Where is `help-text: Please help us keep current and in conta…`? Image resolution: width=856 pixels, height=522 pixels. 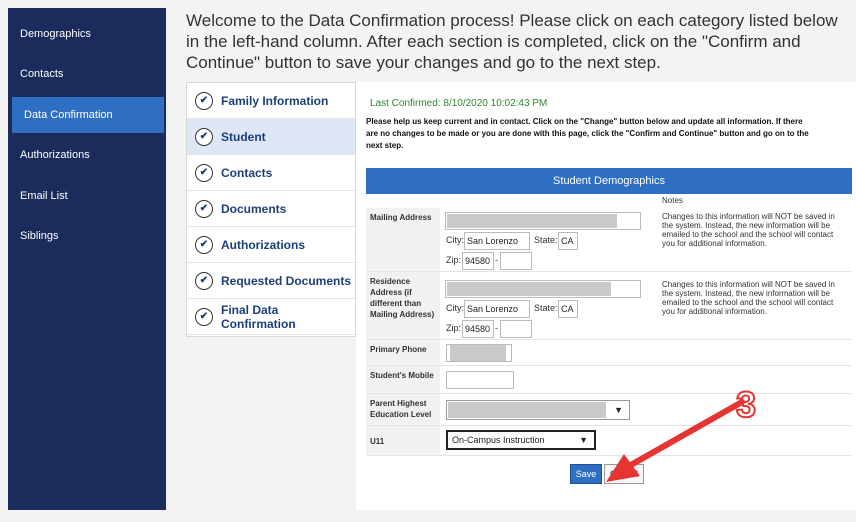
help-text: Please help us keep current and in conta… is located at coordinates (587, 133).